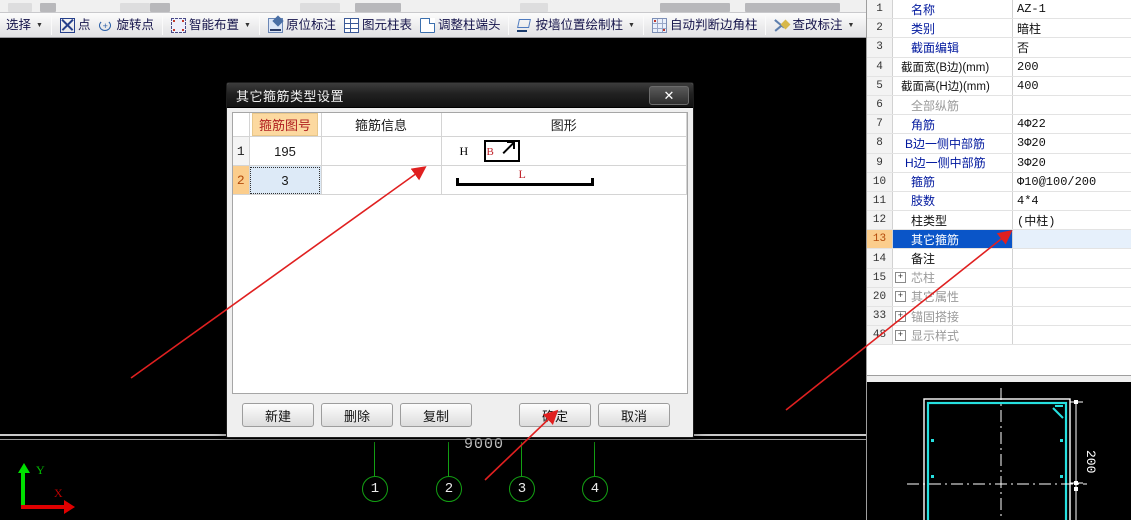 This screenshot has width=1131, height=520. Describe the element at coordinates (351, 25) in the screenshot. I see `column-table-icon` at that location.